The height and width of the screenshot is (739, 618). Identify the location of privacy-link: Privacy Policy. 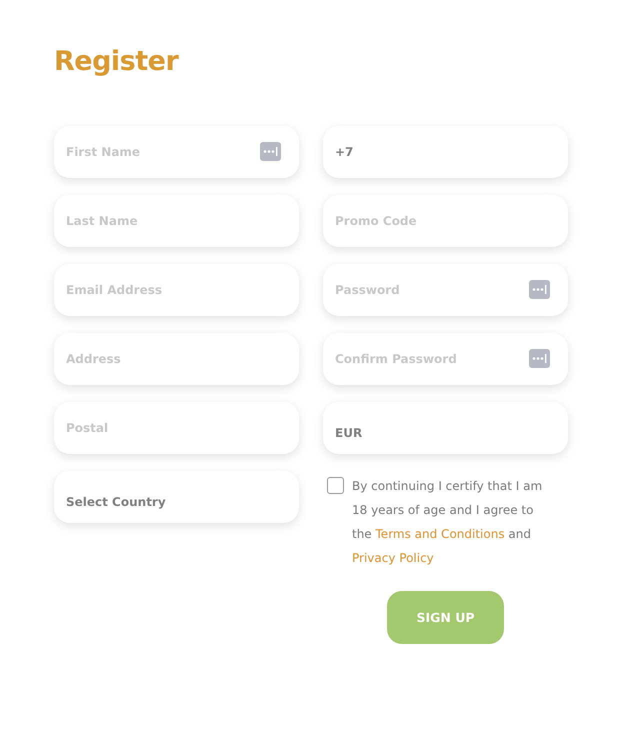
(393, 558).